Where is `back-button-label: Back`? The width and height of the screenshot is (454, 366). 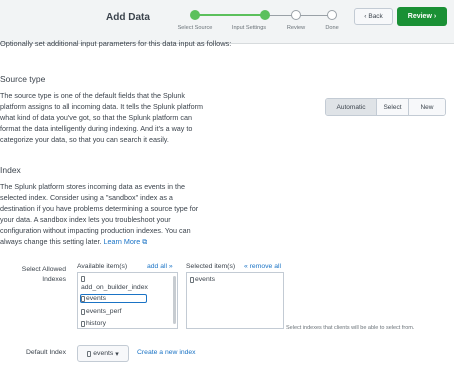 back-button-label: Back is located at coordinates (375, 16).